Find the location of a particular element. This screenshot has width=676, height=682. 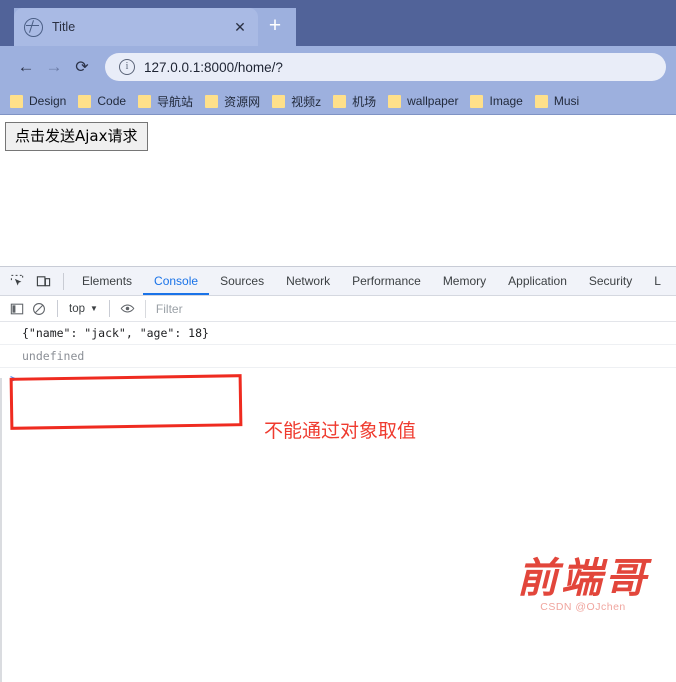

console-filter-bar: top ▼ Filter is located at coordinates (338, 309).